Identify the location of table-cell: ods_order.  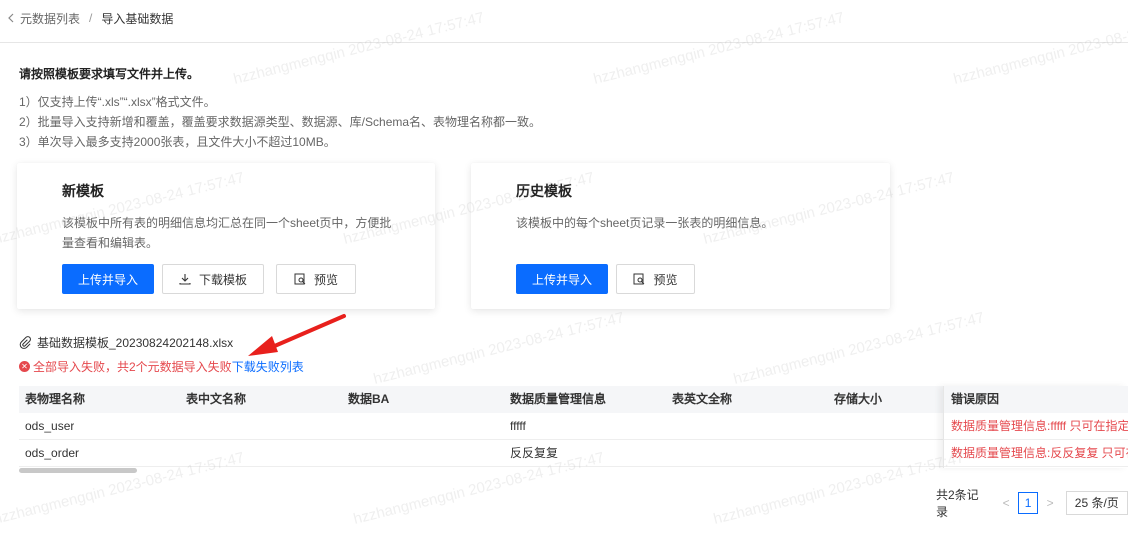
(52, 453).